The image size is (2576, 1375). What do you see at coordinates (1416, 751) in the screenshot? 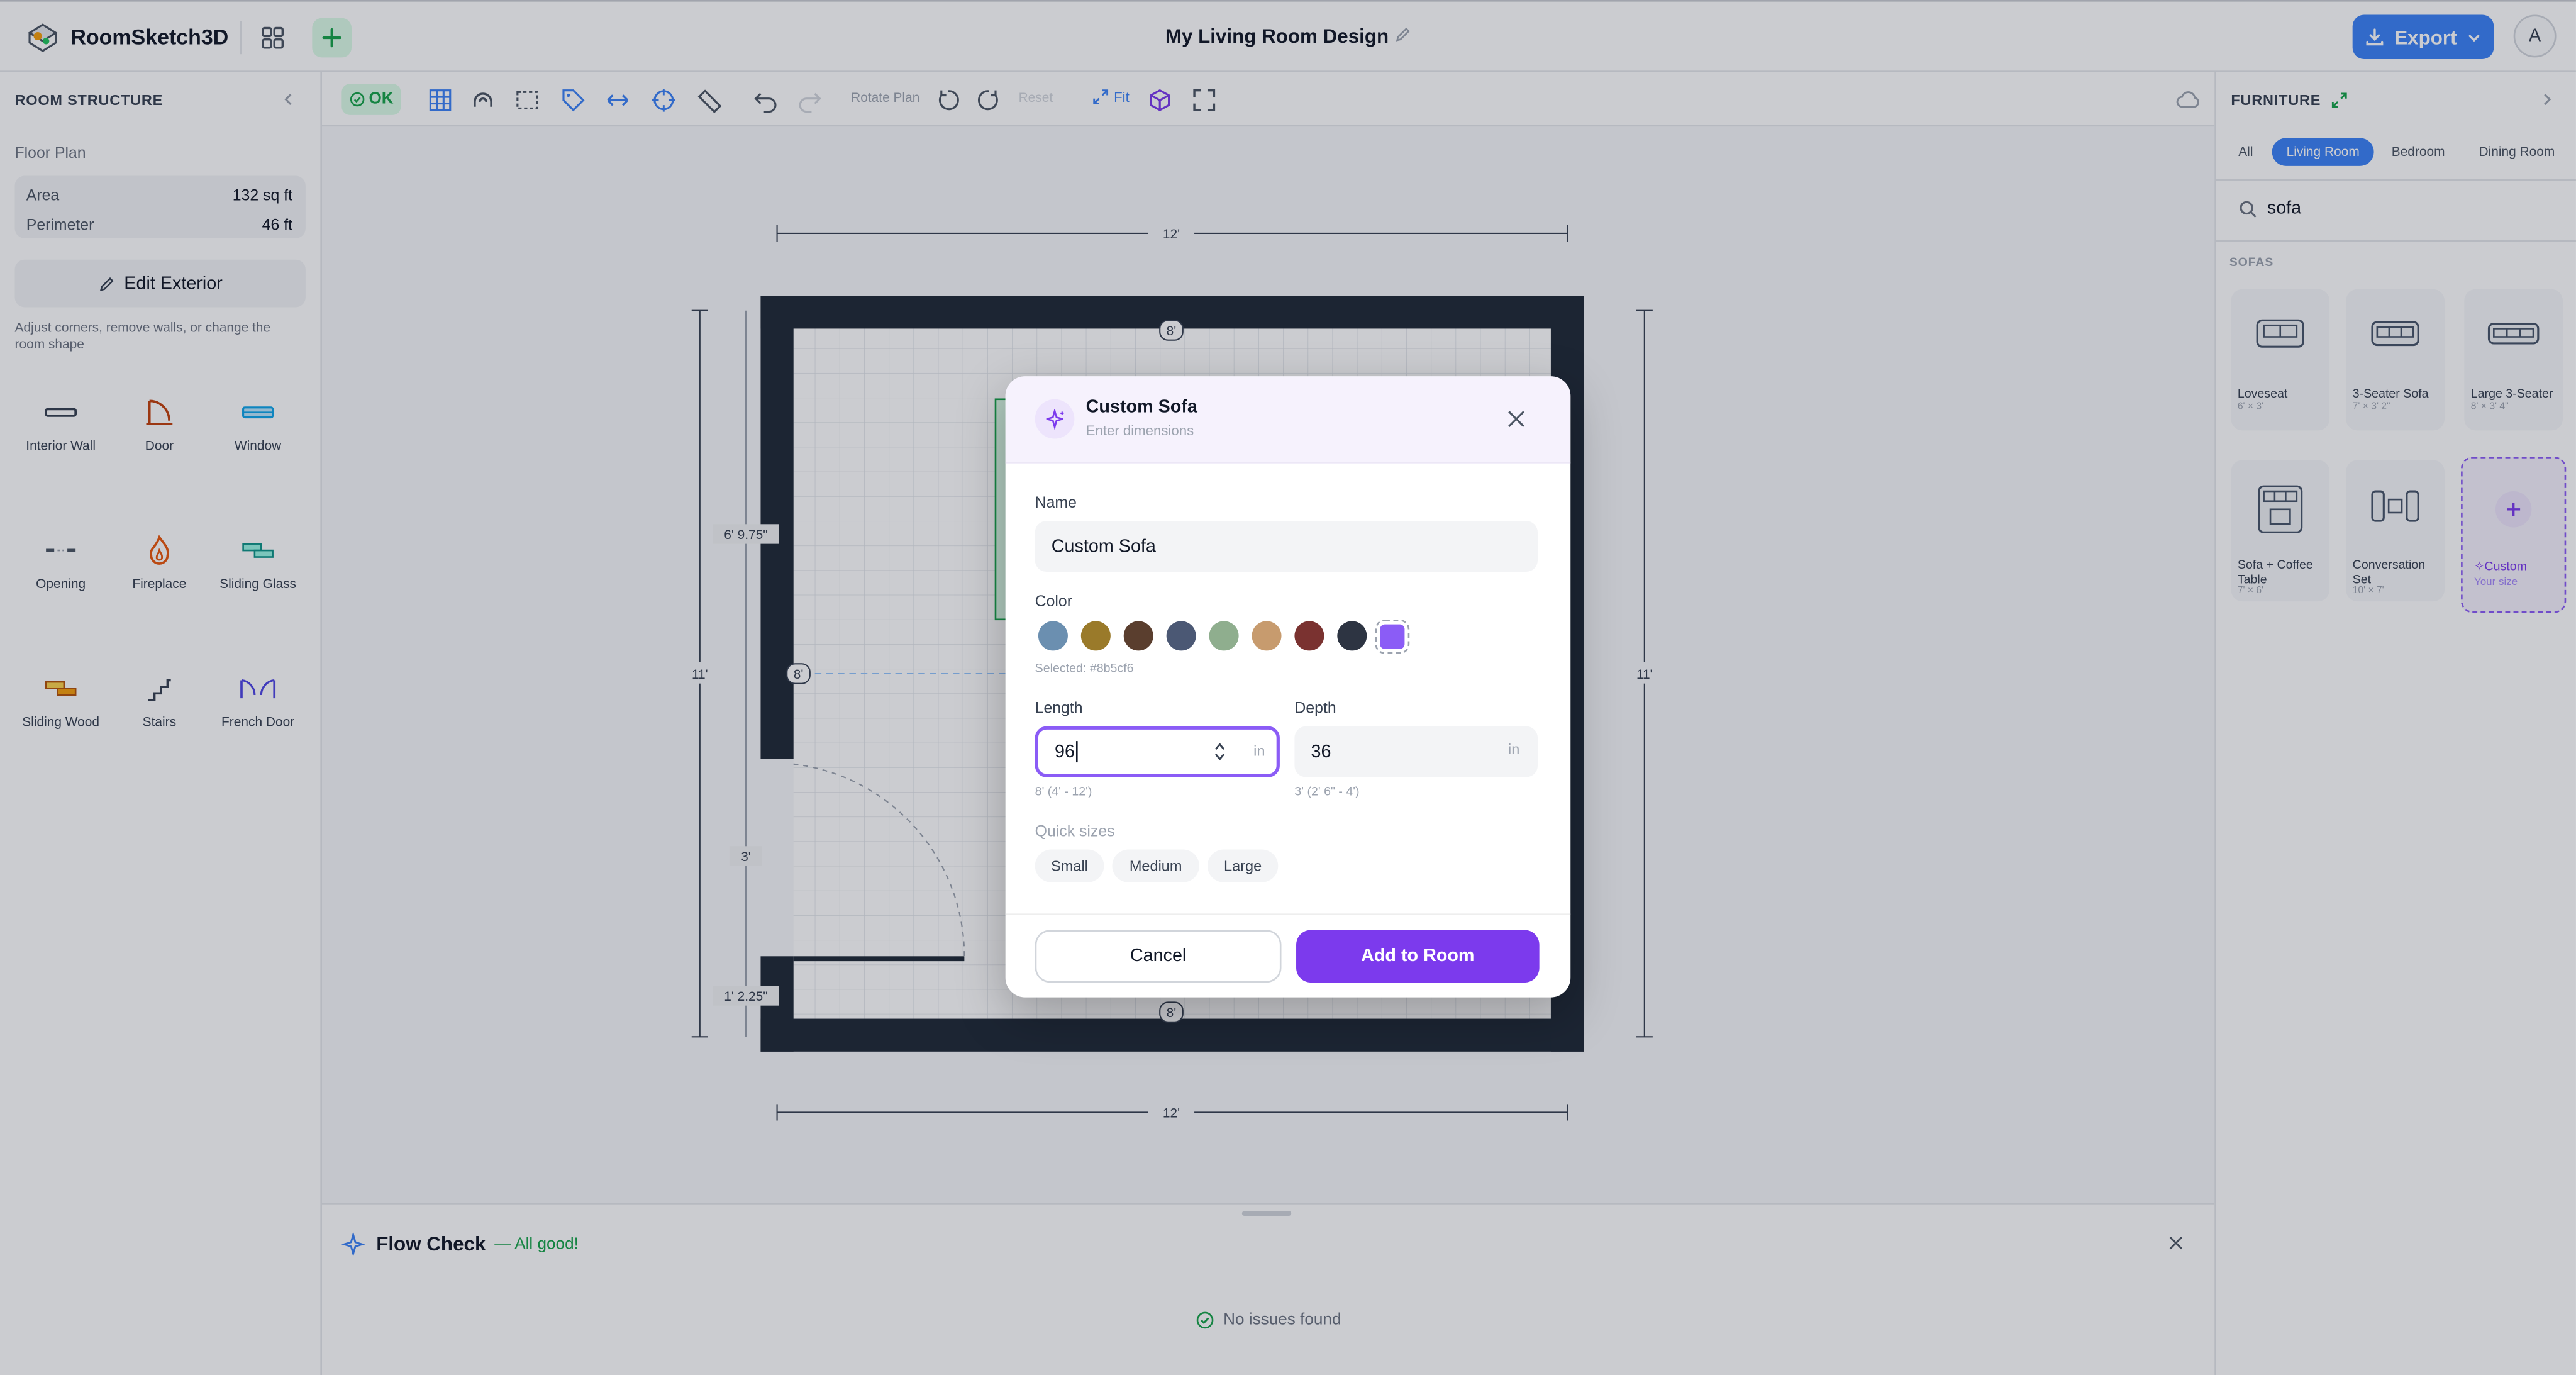
I see `depth-input: 36 in` at bounding box center [1416, 751].